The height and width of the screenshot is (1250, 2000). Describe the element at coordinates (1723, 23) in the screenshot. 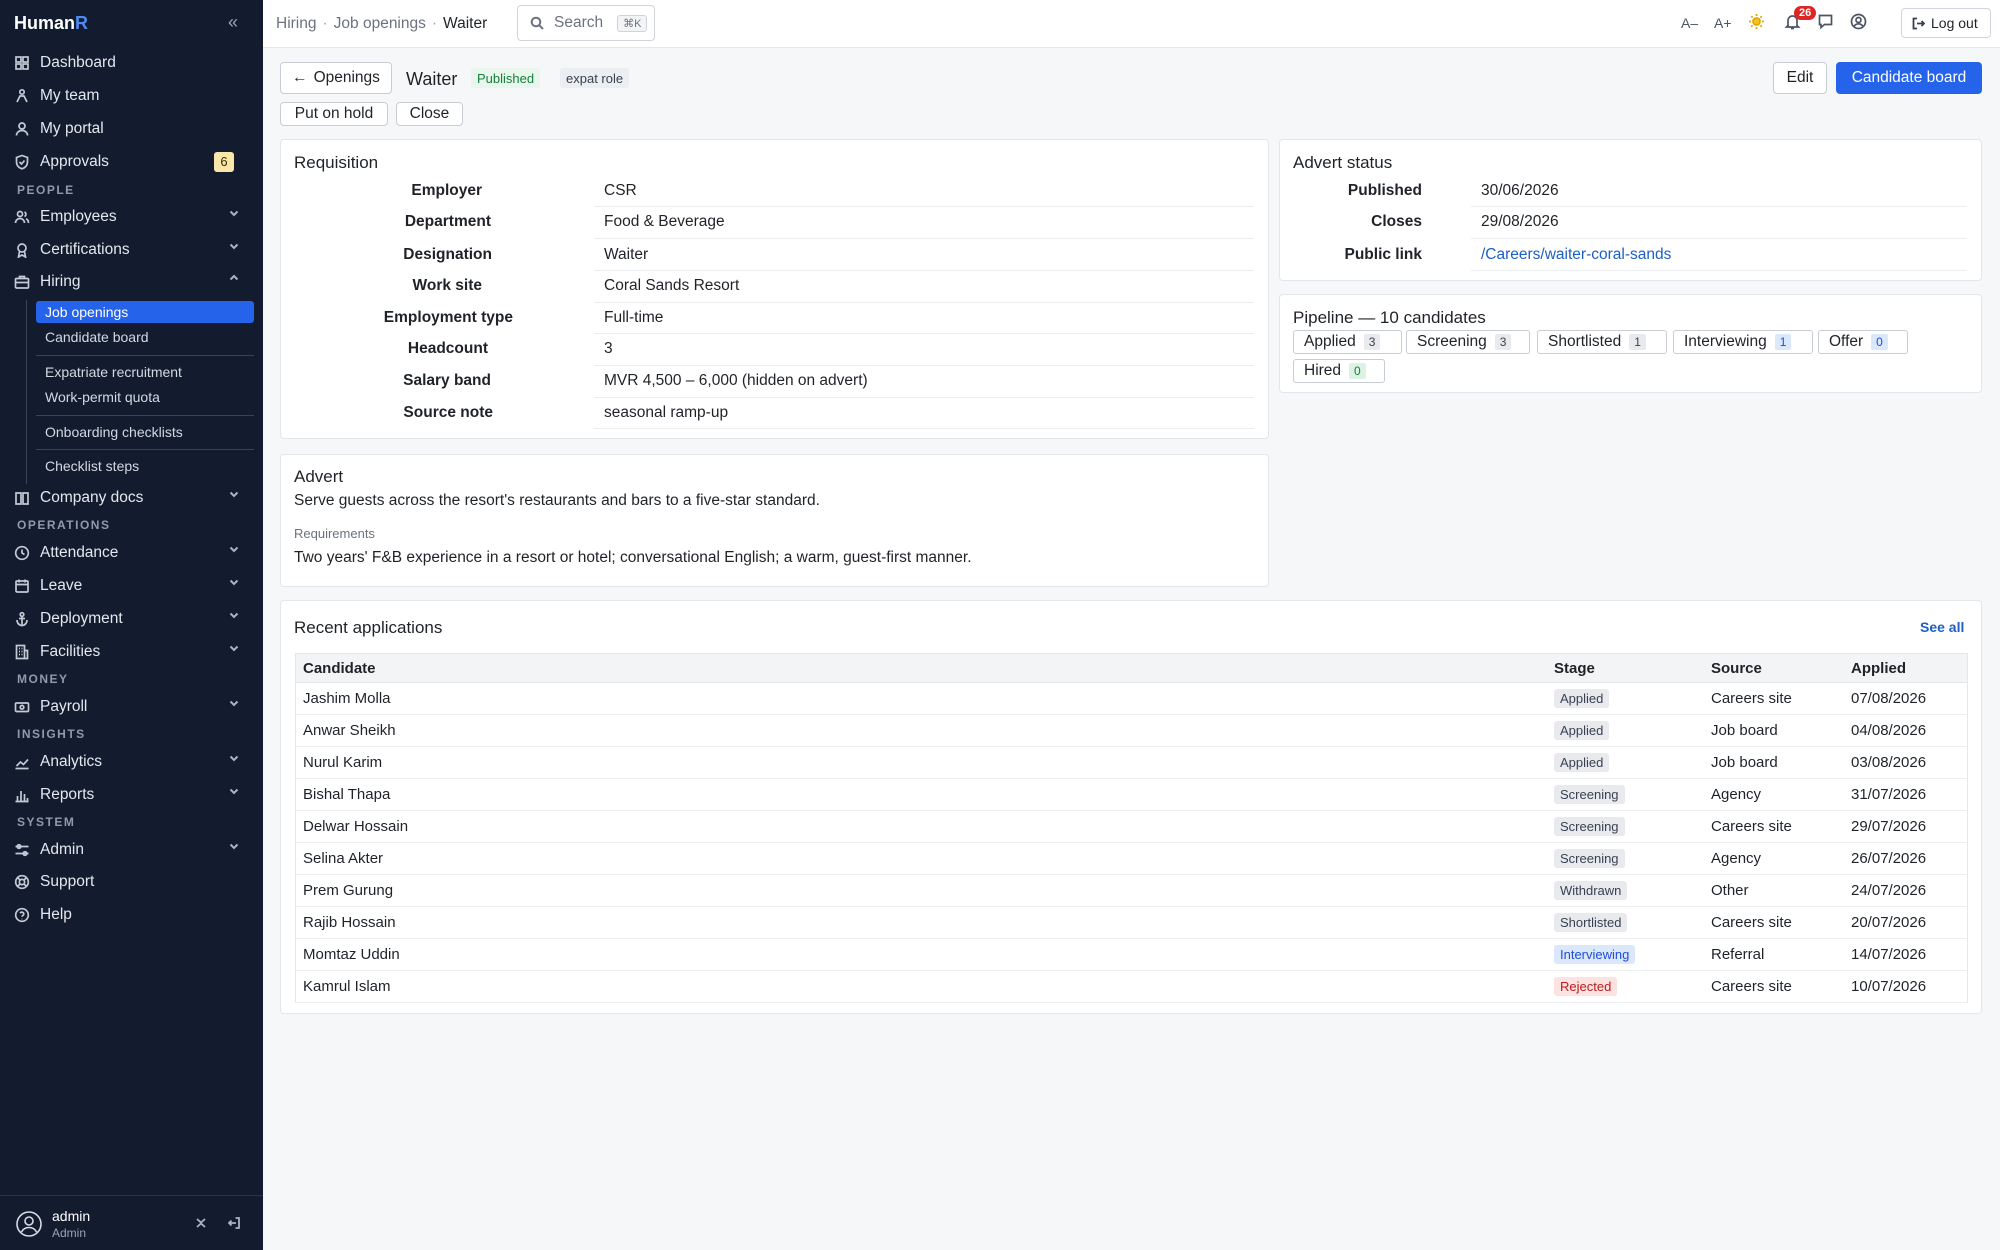

I see `font-increase-button: A+` at that location.